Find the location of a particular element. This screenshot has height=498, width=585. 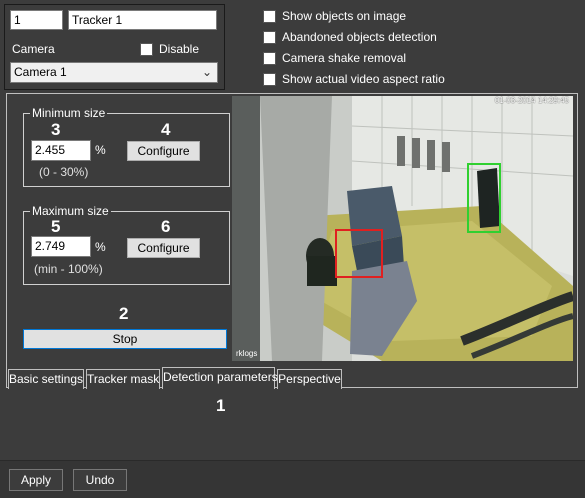

disable-label: Disable is located at coordinates (179, 49).